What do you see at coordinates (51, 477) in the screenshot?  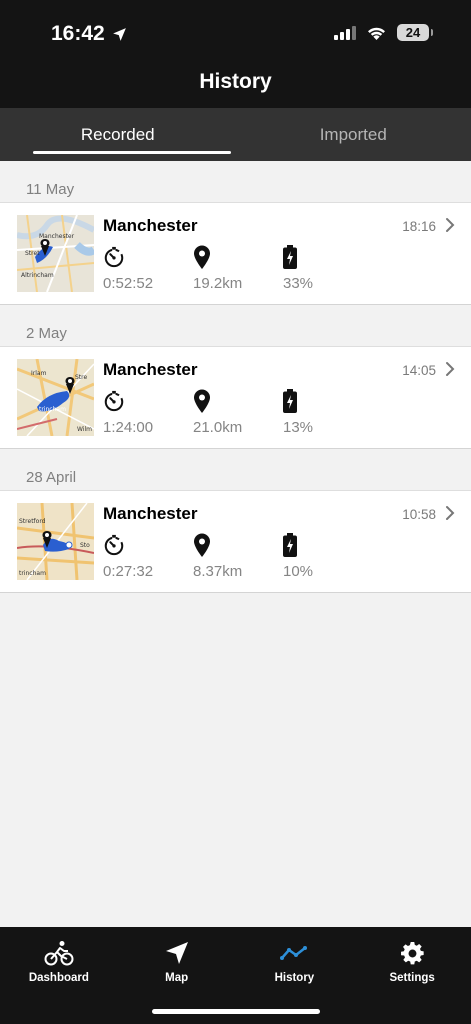 I see `date-header: 28 April` at bounding box center [51, 477].